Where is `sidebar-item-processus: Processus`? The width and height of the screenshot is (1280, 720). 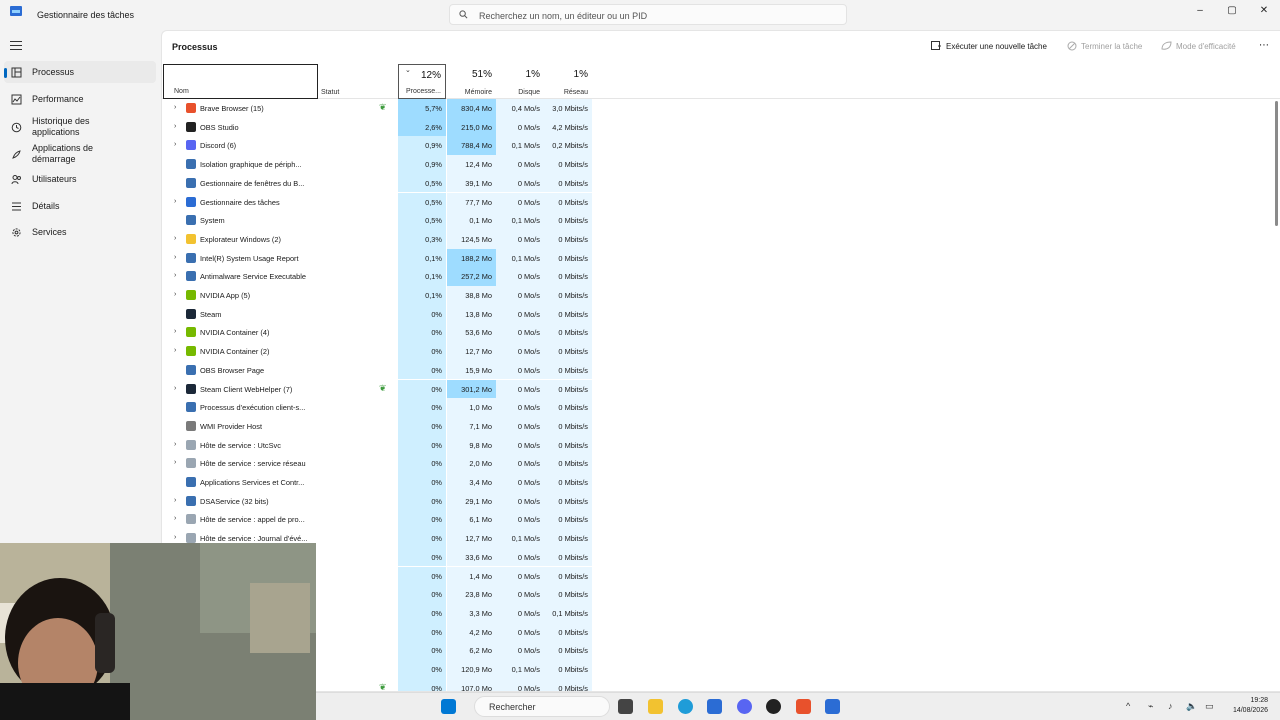 sidebar-item-processus: Processus is located at coordinates (80, 72).